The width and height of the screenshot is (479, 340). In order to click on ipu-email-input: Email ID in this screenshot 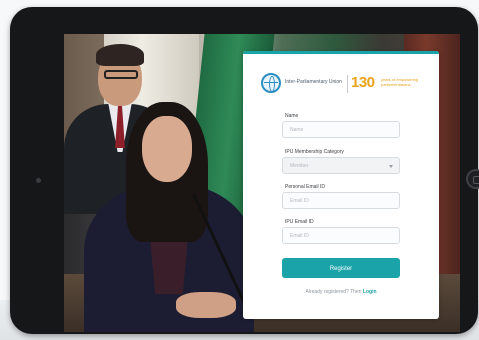, I will do `click(341, 235)`.